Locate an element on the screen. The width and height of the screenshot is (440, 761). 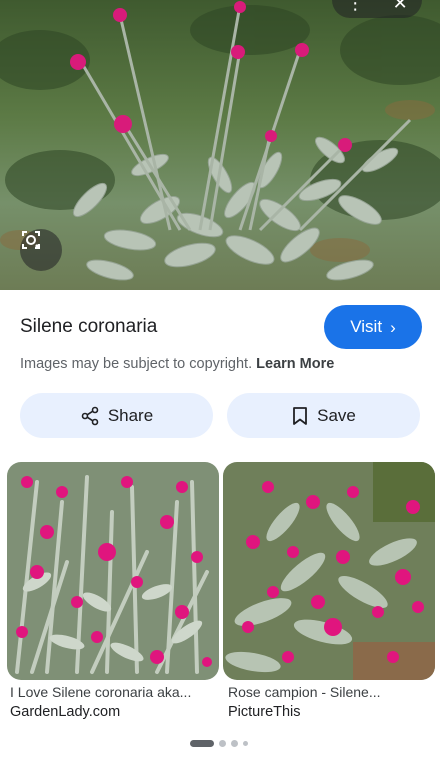
related-image-1-picture is located at coordinates (113, 571).